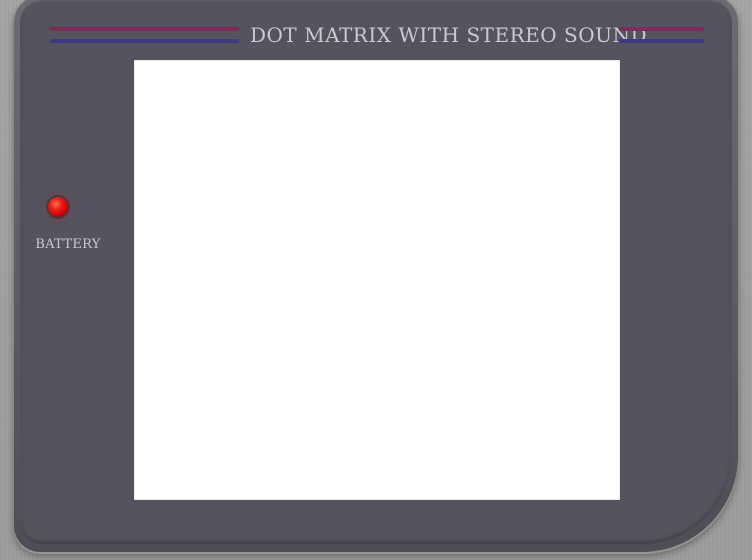 Image resolution: width=752 pixels, height=560 pixels. What do you see at coordinates (448, 35) in the screenshot?
I see `bezel-title: DOT MATRIX WITH STEREO SOUND` at bounding box center [448, 35].